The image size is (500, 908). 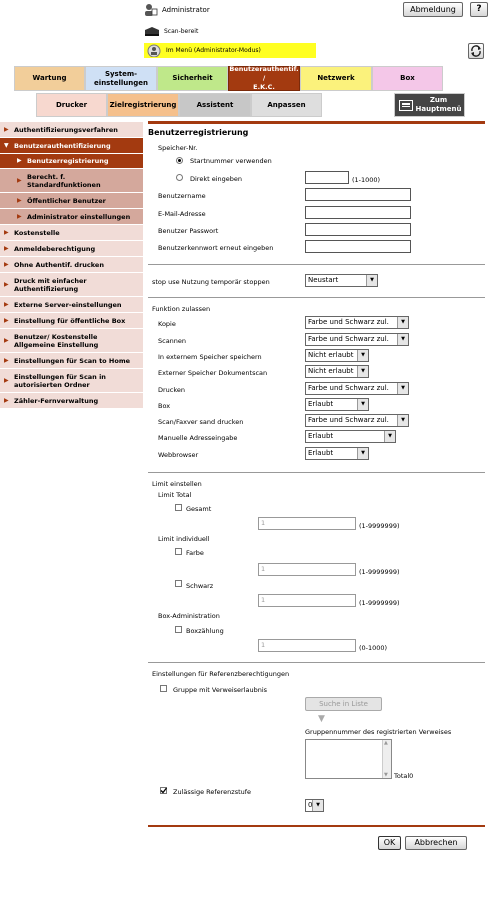 I want to click on select-scannen: Farbe und Schwarz zul. ▼, so click(x=357, y=339).